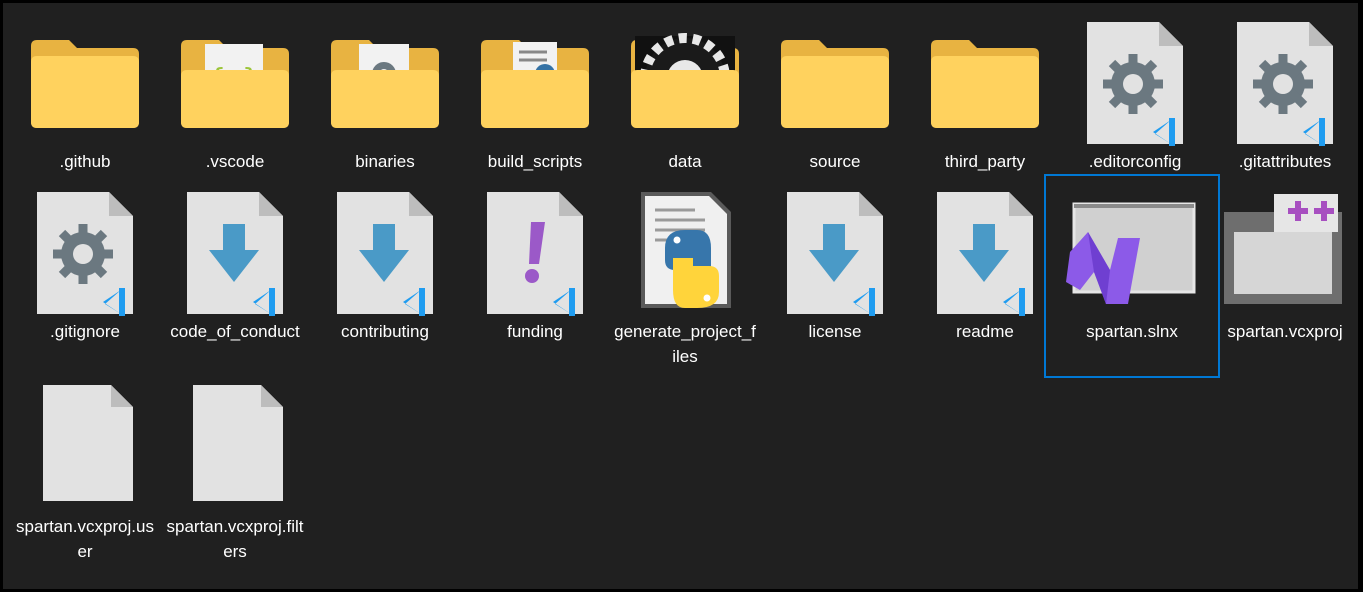  Describe the element at coordinates (685, 161) in the screenshot. I see `item-label: data` at that location.